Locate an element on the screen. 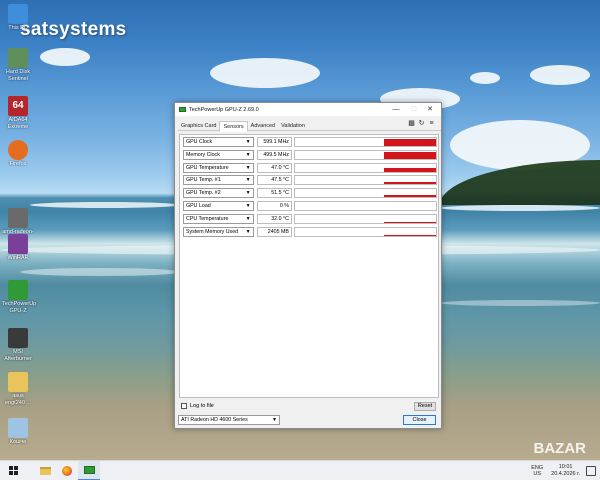 The image size is (600, 480). sensor-name: System Memory Used is located at coordinates (212, 231).